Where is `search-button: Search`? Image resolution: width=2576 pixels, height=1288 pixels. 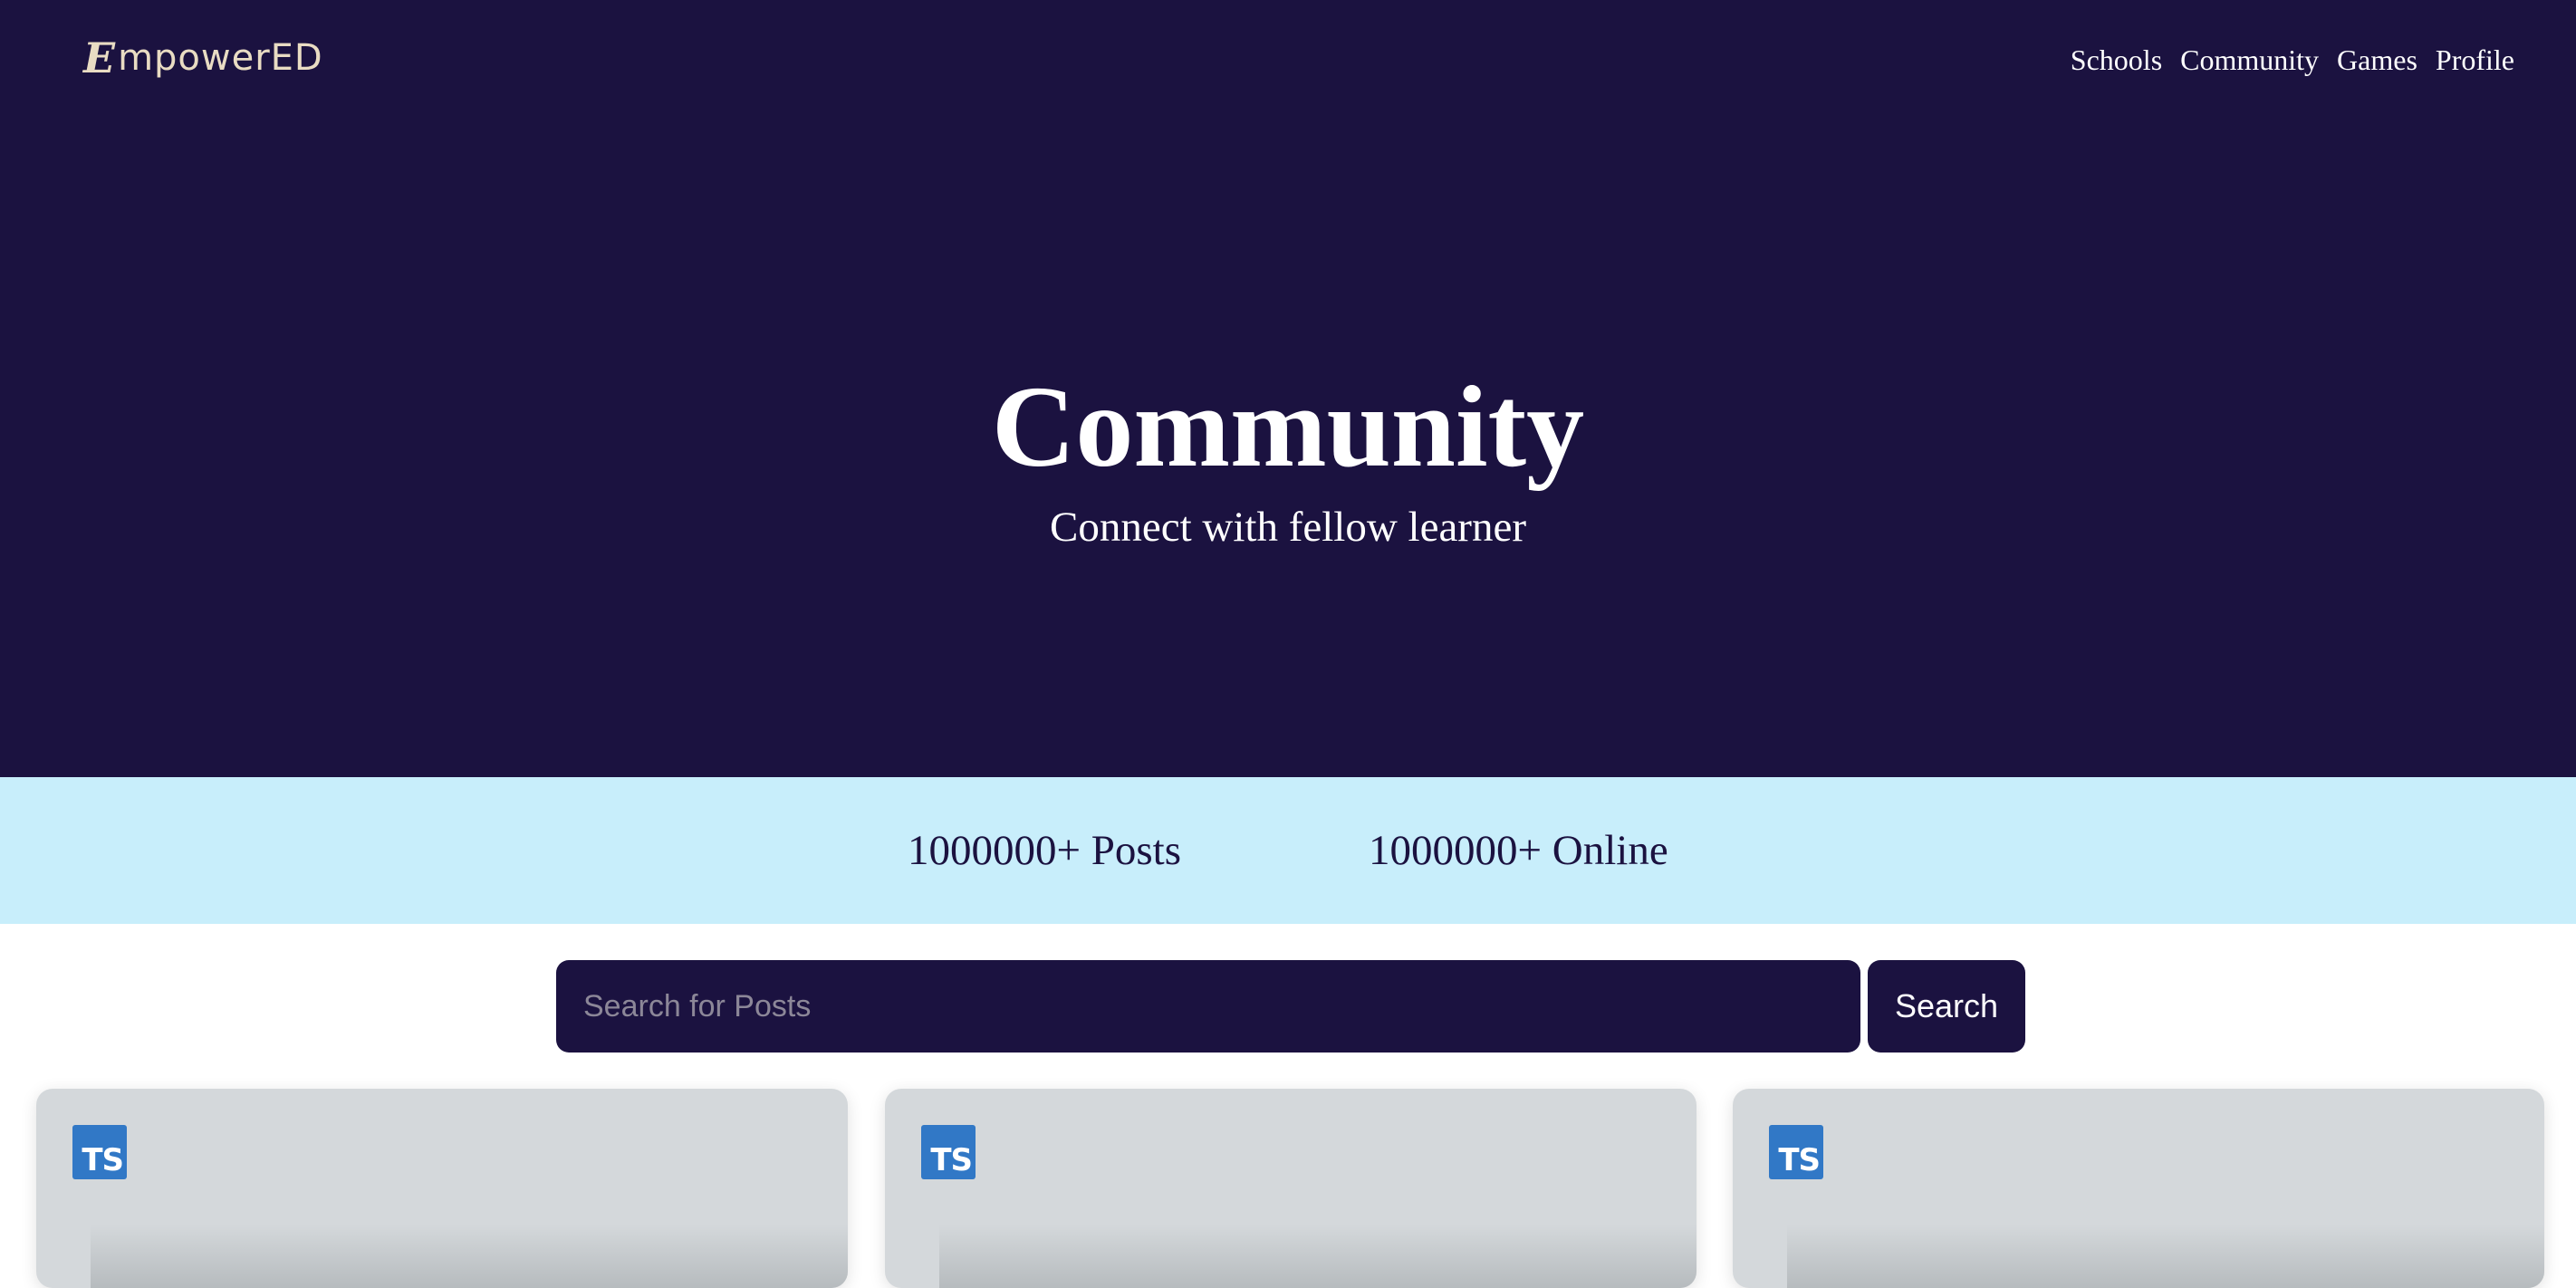 search-button: Search is located at coordinates (1946, 1006).